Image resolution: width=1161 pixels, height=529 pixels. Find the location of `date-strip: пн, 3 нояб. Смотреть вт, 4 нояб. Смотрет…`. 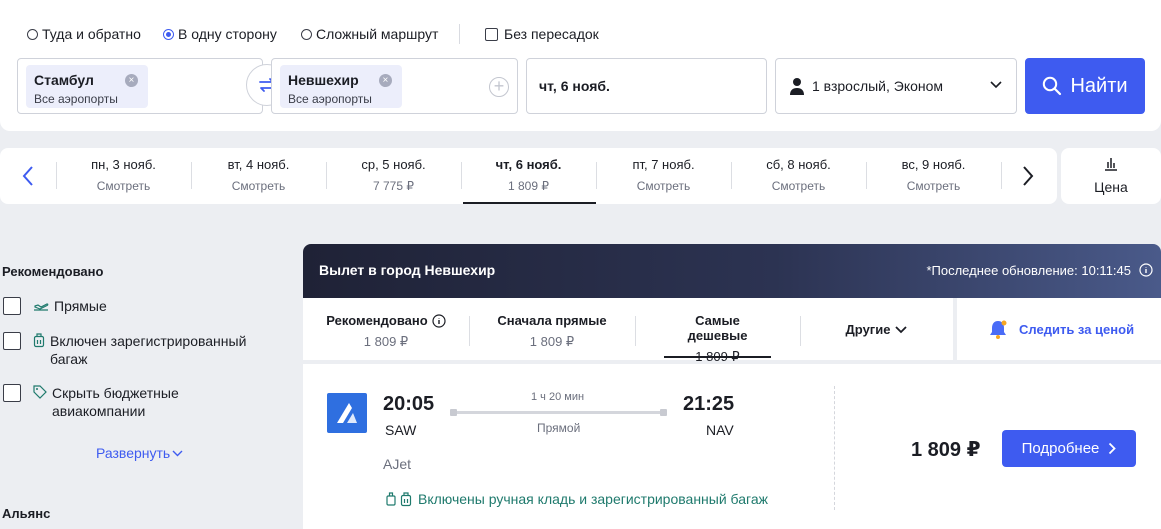

date-strip: пн, 3 нояб. Смотреть вт, 4 нояб. Смотрет… is located at coordinates (528, 176).